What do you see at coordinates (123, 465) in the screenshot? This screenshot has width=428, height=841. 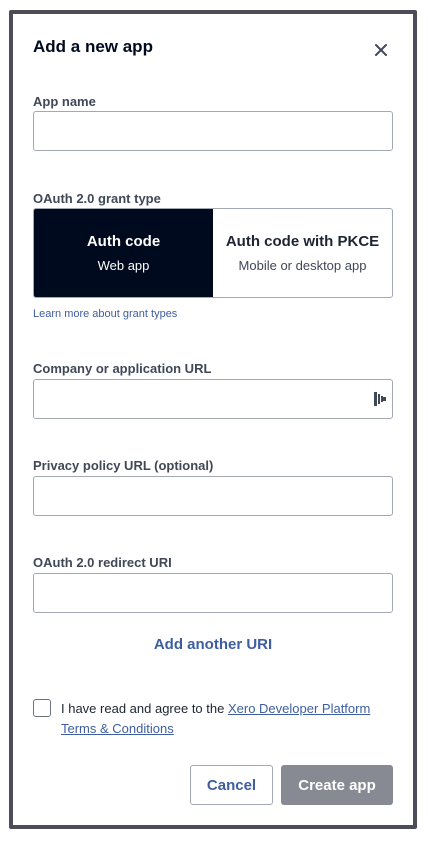 I see `privacy-url-label: Privacy policy URL (optional)` at bounding box center [123, 465].